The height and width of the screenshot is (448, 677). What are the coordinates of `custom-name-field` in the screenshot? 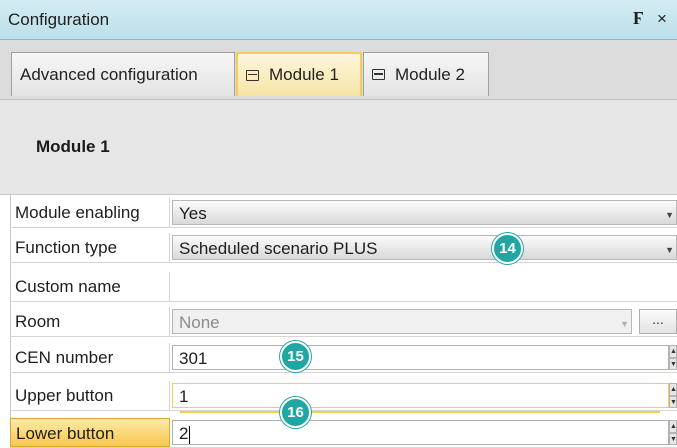 It's located at (424, 286).